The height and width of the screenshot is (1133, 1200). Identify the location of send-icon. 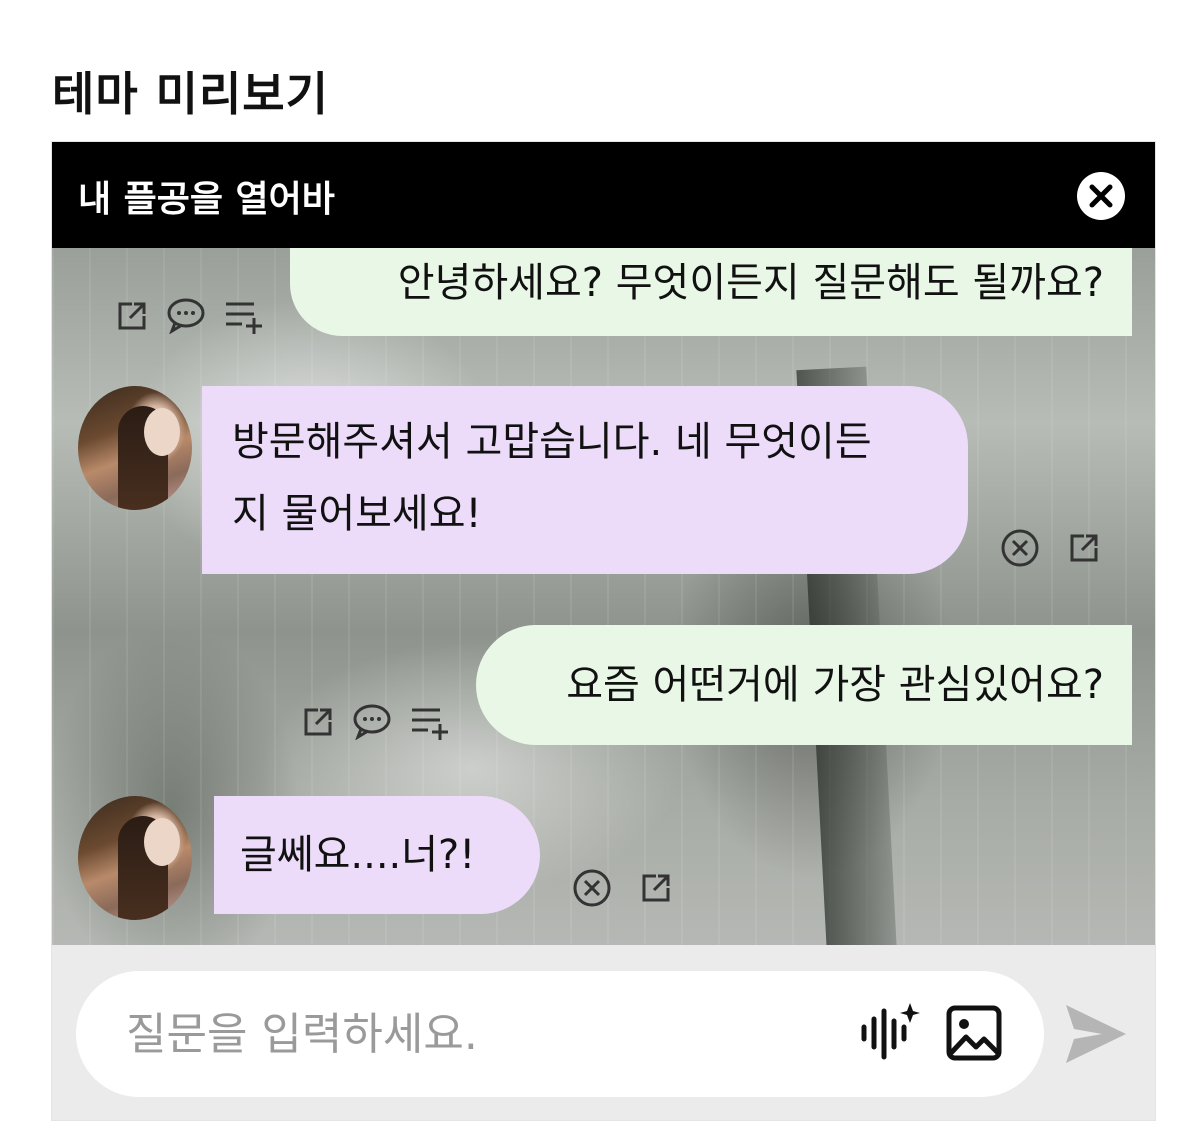
(1095, 1034).